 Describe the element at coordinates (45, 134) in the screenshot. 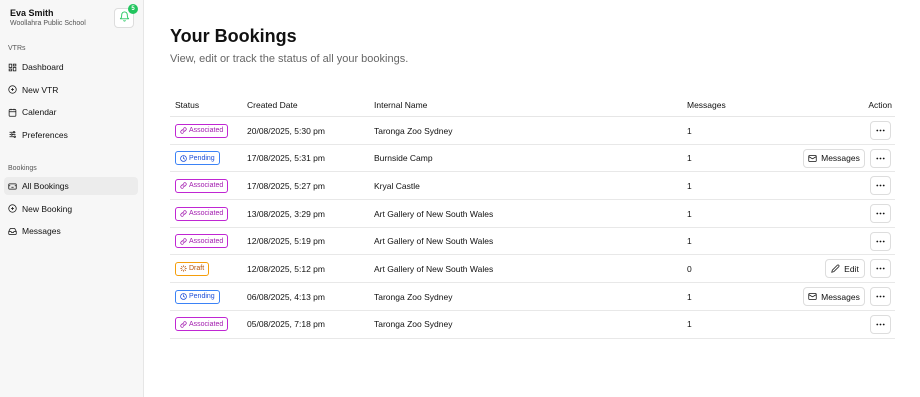

I see `sidebar-item-label: Preferences` at that location.